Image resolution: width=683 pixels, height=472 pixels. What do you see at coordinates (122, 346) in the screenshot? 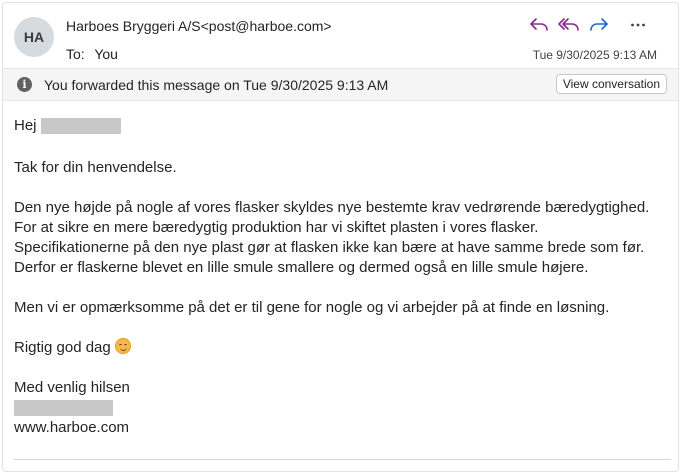
I see `smile-emoji-icon` at bounding box center [122, 346].